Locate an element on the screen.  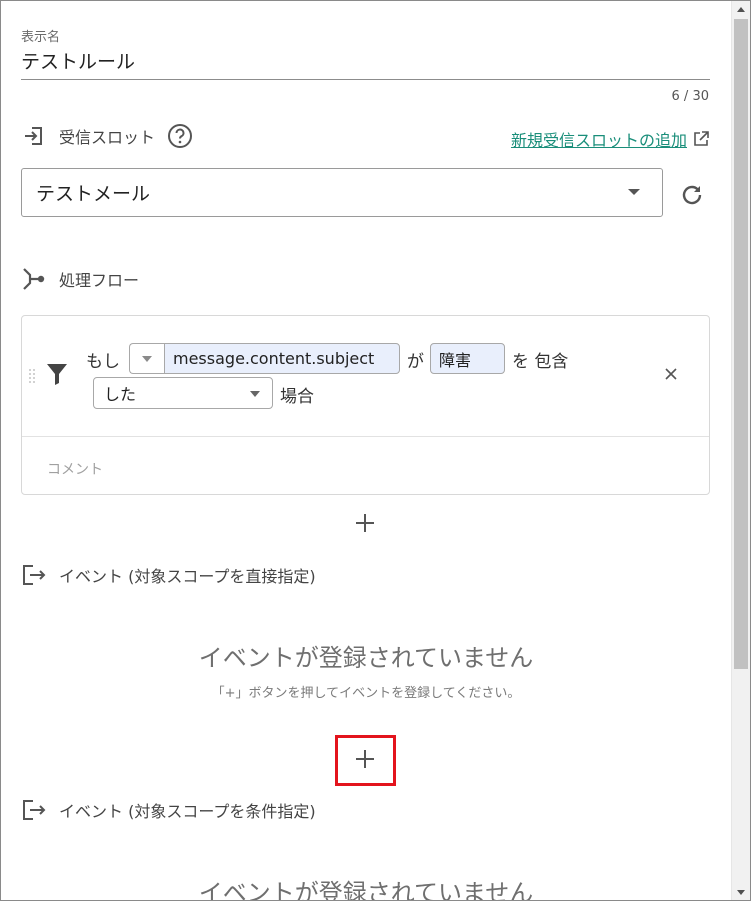
add-event-button is located at coordinates (365, 759).